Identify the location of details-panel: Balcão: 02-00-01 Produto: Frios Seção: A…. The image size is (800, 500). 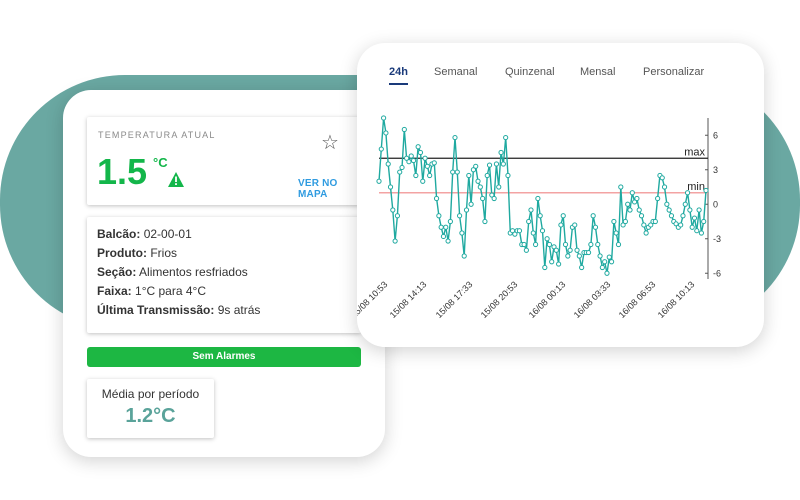
(224, 275).